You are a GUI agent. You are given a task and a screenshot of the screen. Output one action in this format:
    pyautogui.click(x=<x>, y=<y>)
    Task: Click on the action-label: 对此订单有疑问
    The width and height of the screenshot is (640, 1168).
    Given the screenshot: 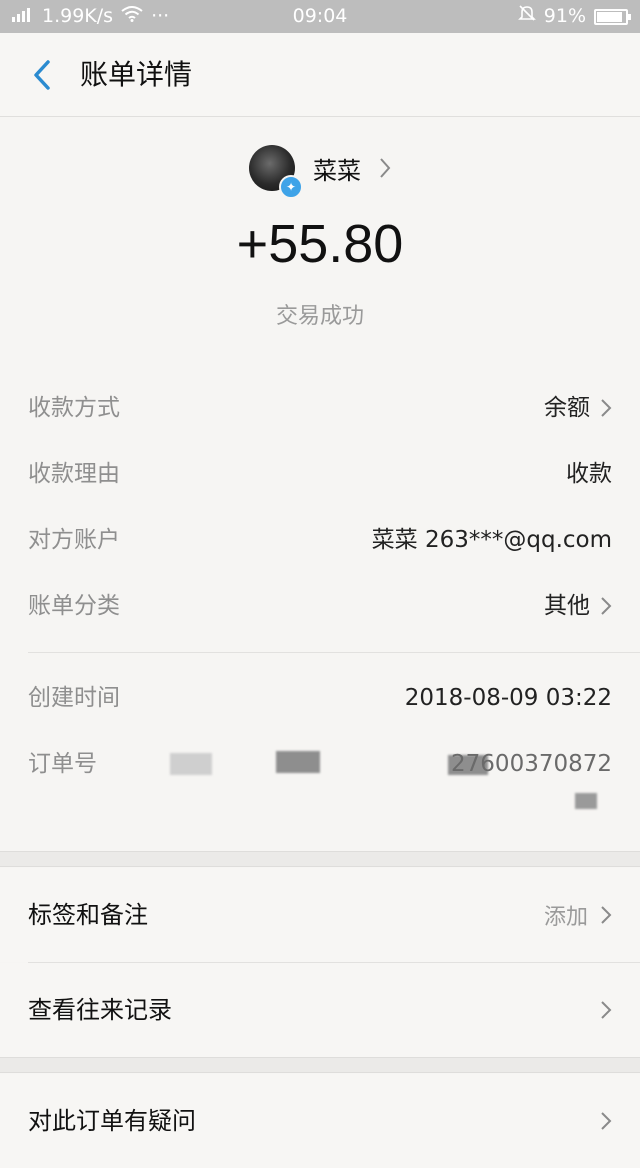 What is the action you would take?
    pyautogui.click(x=112, y=1121)
    